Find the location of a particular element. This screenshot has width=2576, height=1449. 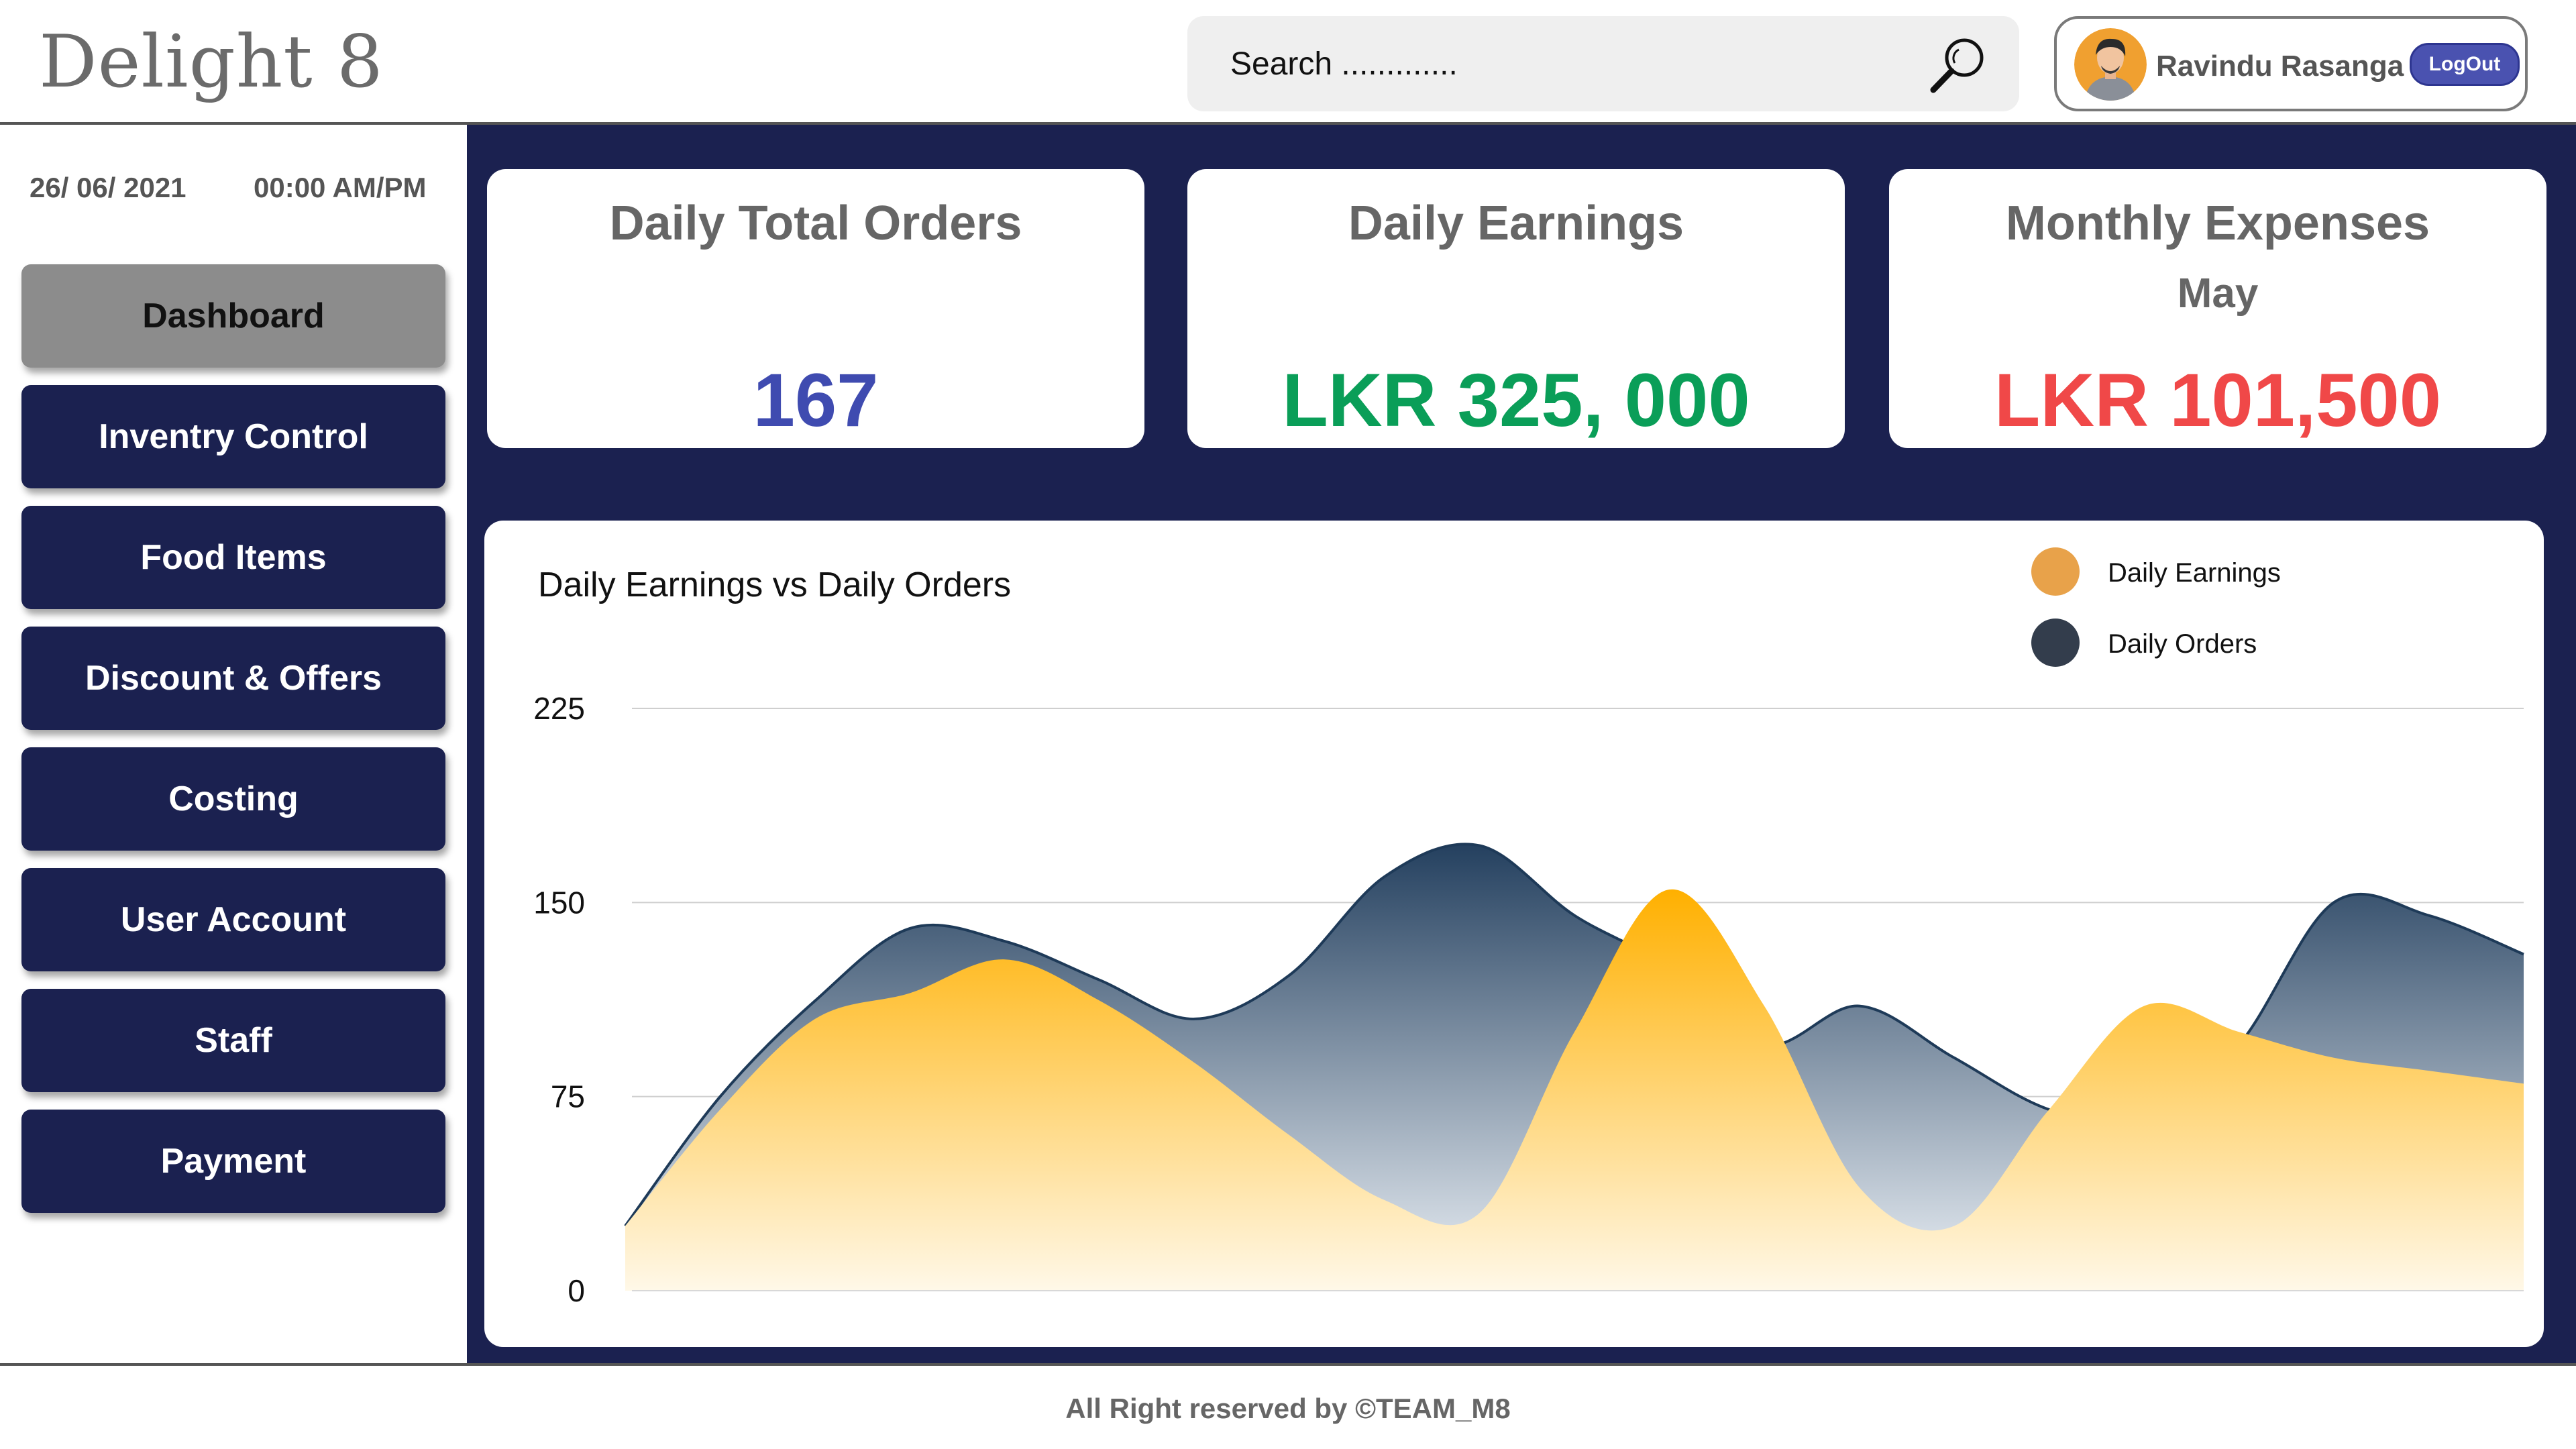

card-value: LKR 101,500 is located at coordinates (2218, 400).